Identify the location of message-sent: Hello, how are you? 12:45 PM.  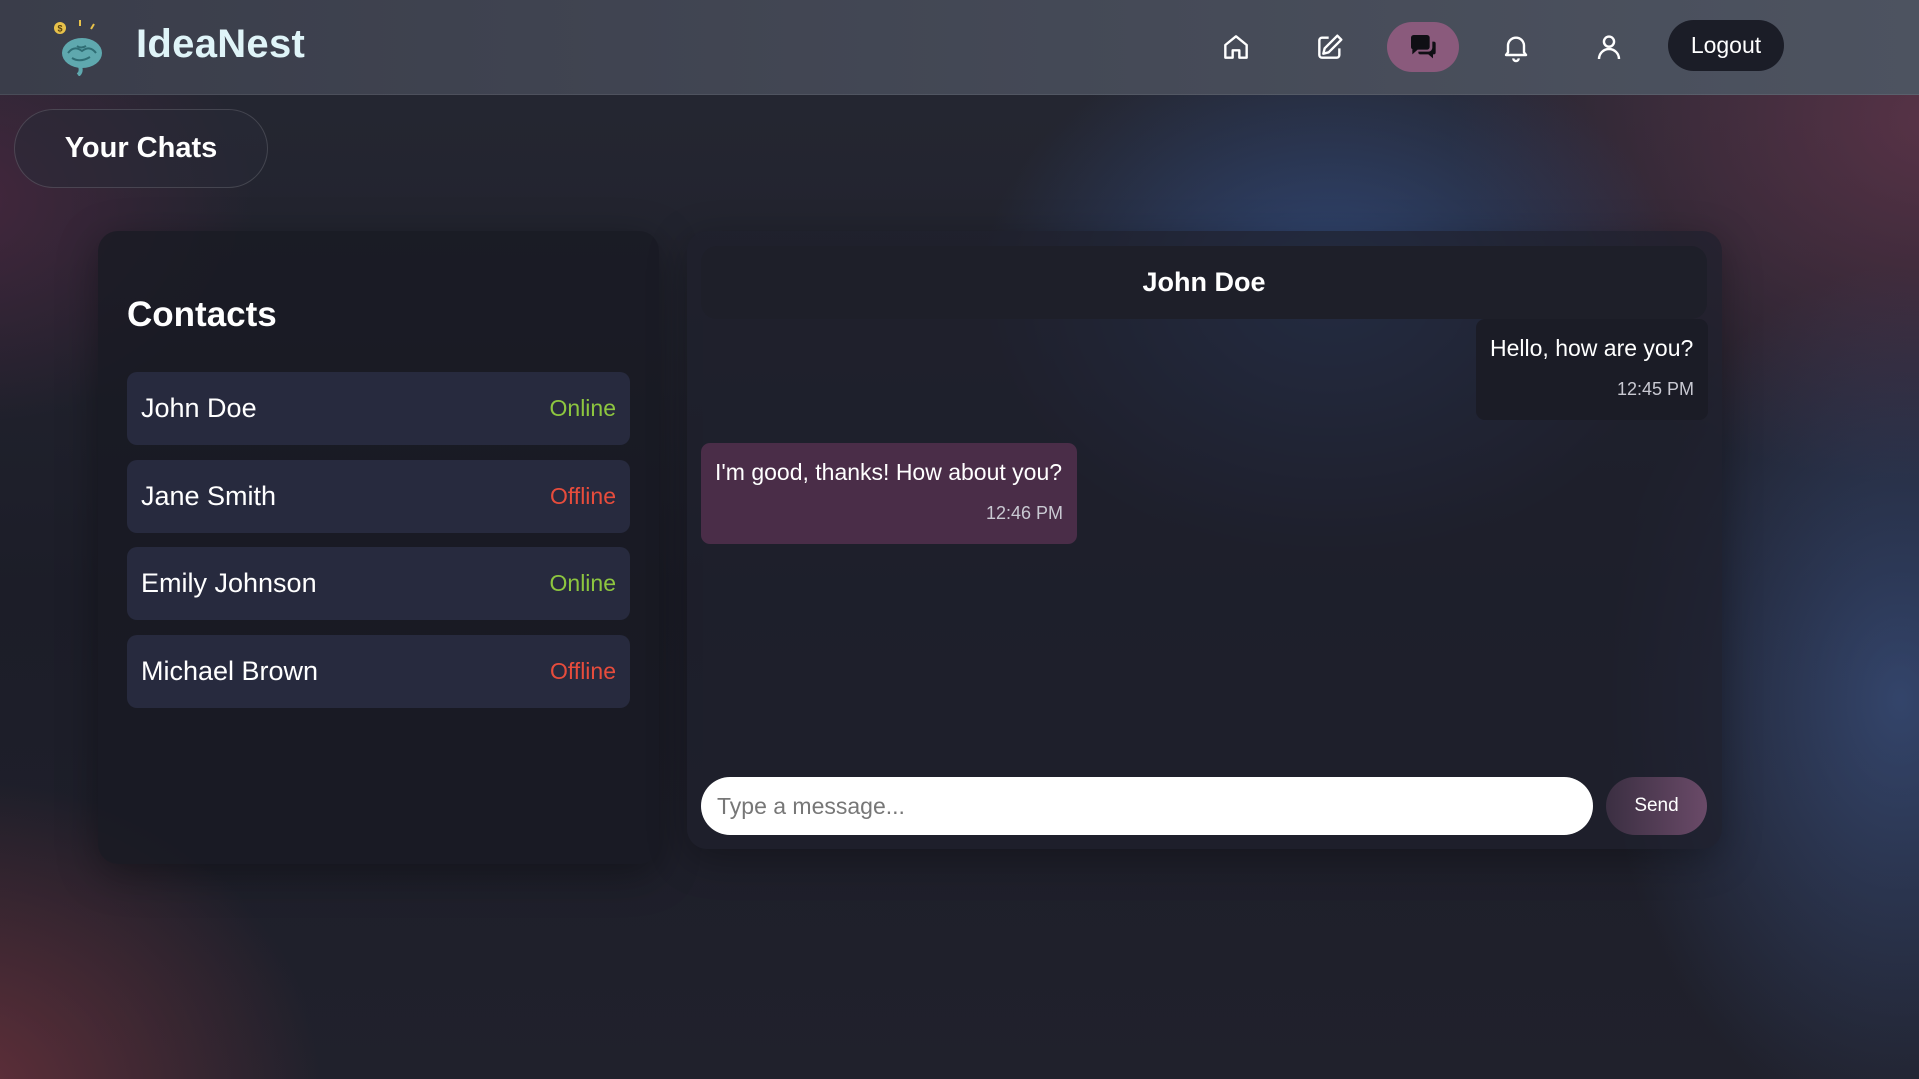
(1592, 369).